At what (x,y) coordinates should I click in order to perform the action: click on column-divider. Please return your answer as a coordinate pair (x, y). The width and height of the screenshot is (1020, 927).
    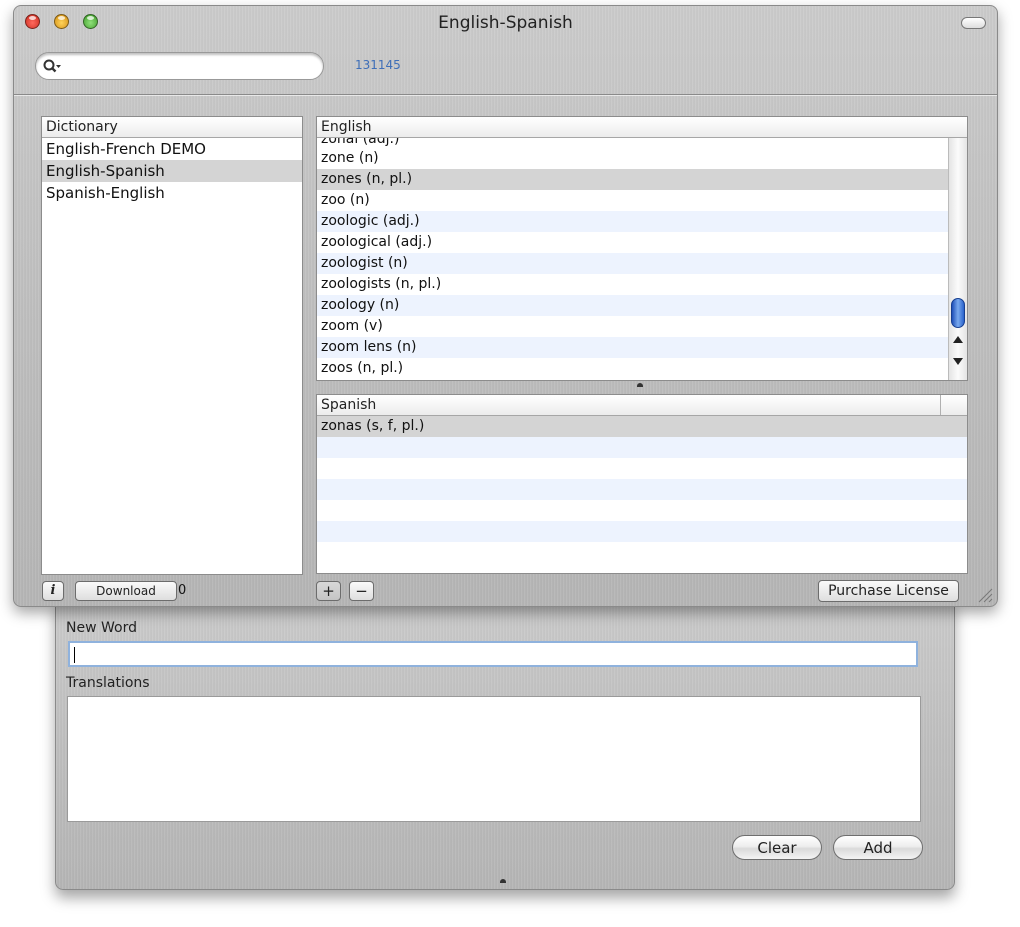
    Looking at the image, I should click on (940, 405).